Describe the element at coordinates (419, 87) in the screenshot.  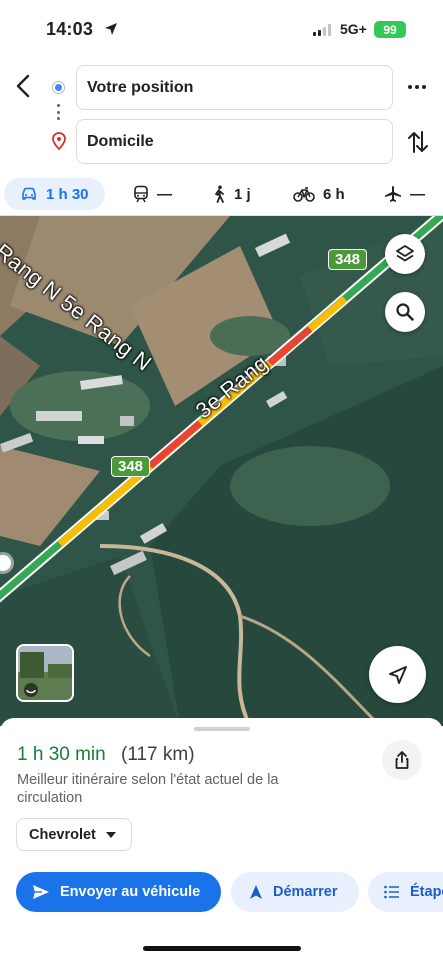
I see `more-options-icon` at that location.